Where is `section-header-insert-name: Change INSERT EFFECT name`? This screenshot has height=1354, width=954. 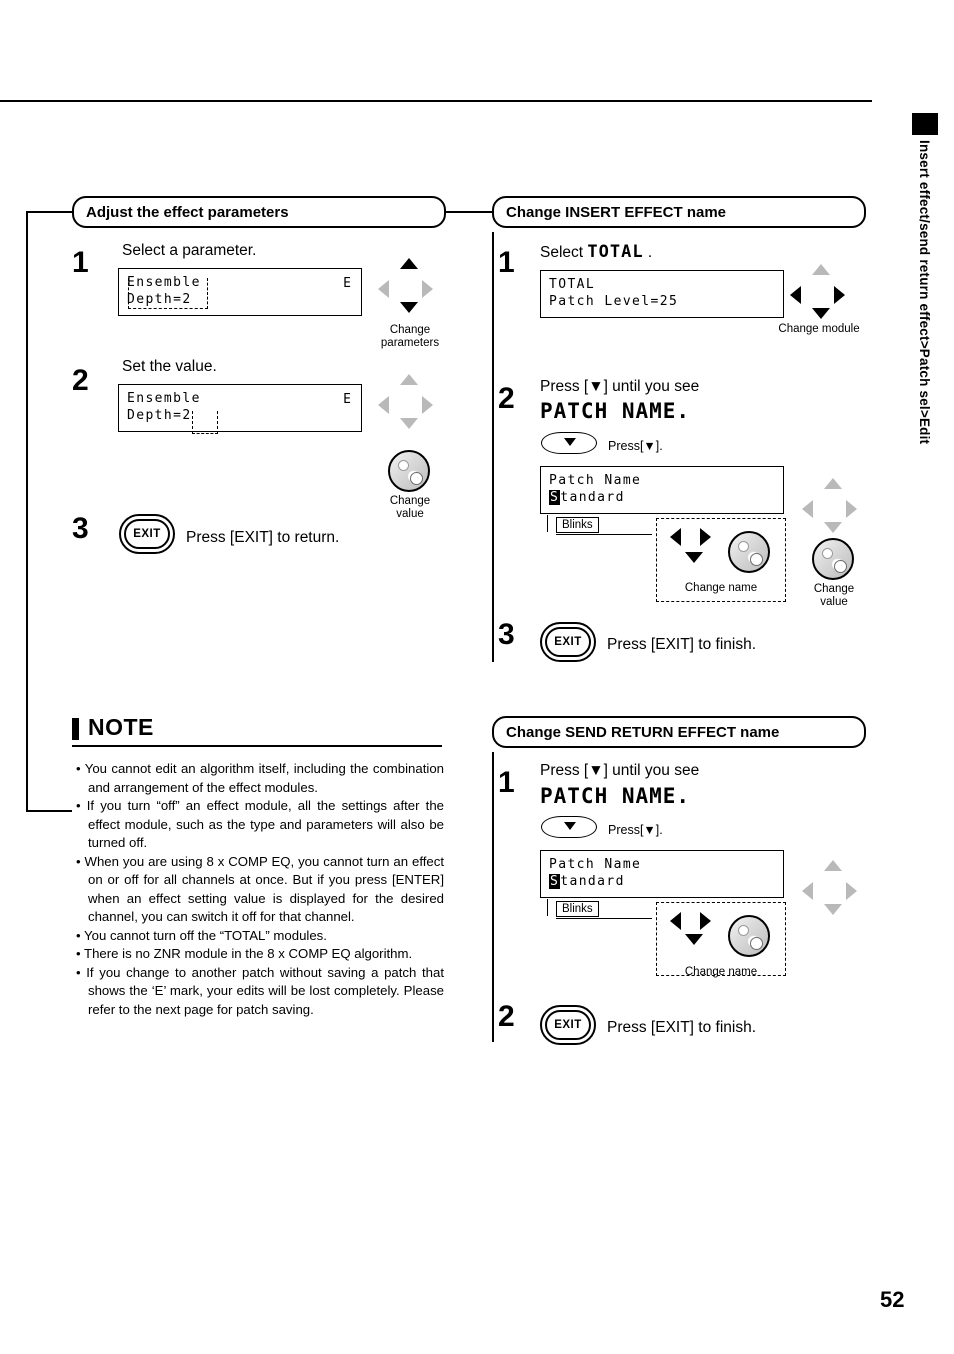 section-header-insert-name: Change INSERT EFFECT name is located at coordinates (679, 212).